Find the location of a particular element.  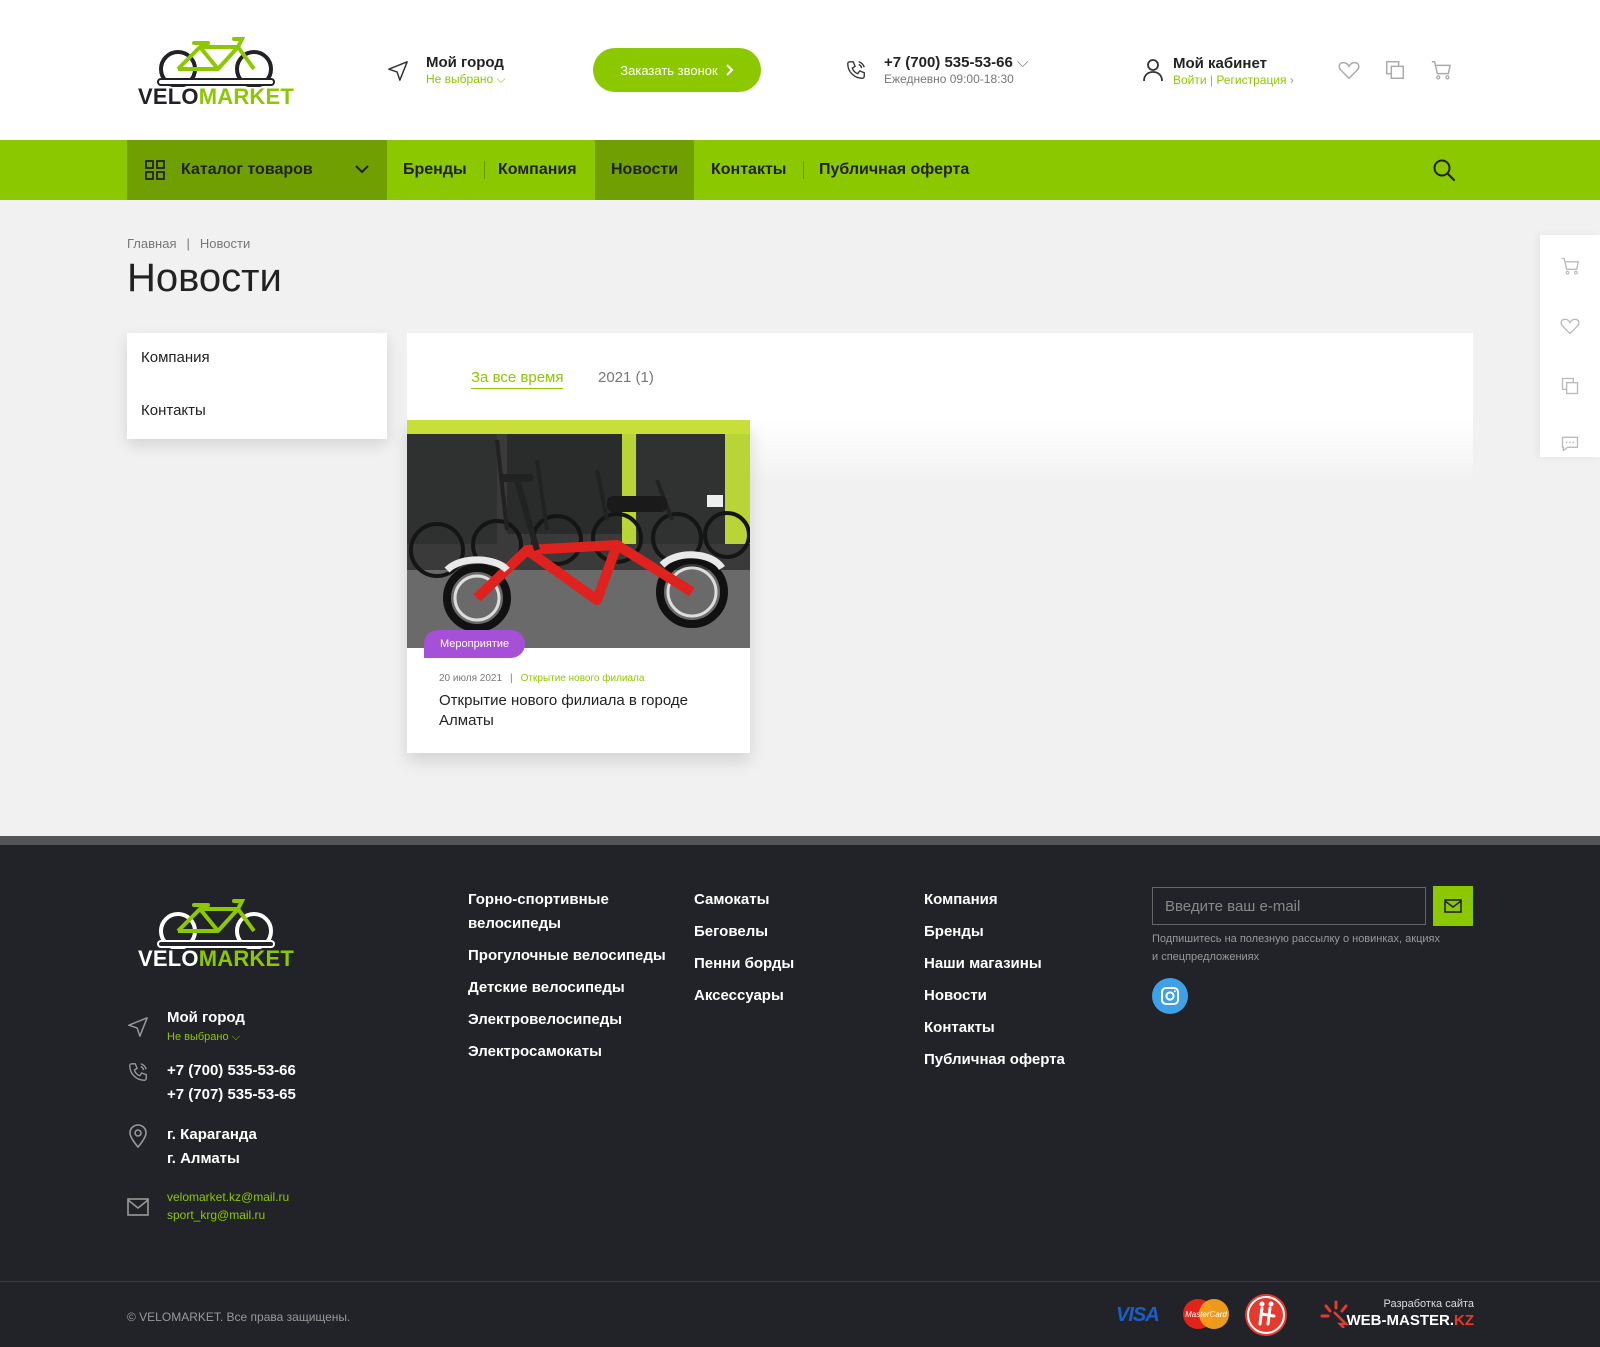

site-logo: VELOMARKET is located at coordinates (216, 71).